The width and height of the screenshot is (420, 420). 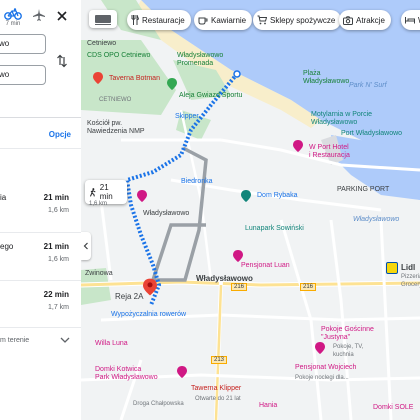 What do you see at coordinates (347, 333) in the screenshot?
I see `map-label: Pokoje Gościnne "Justyna"` at bounding box center [347, 333].